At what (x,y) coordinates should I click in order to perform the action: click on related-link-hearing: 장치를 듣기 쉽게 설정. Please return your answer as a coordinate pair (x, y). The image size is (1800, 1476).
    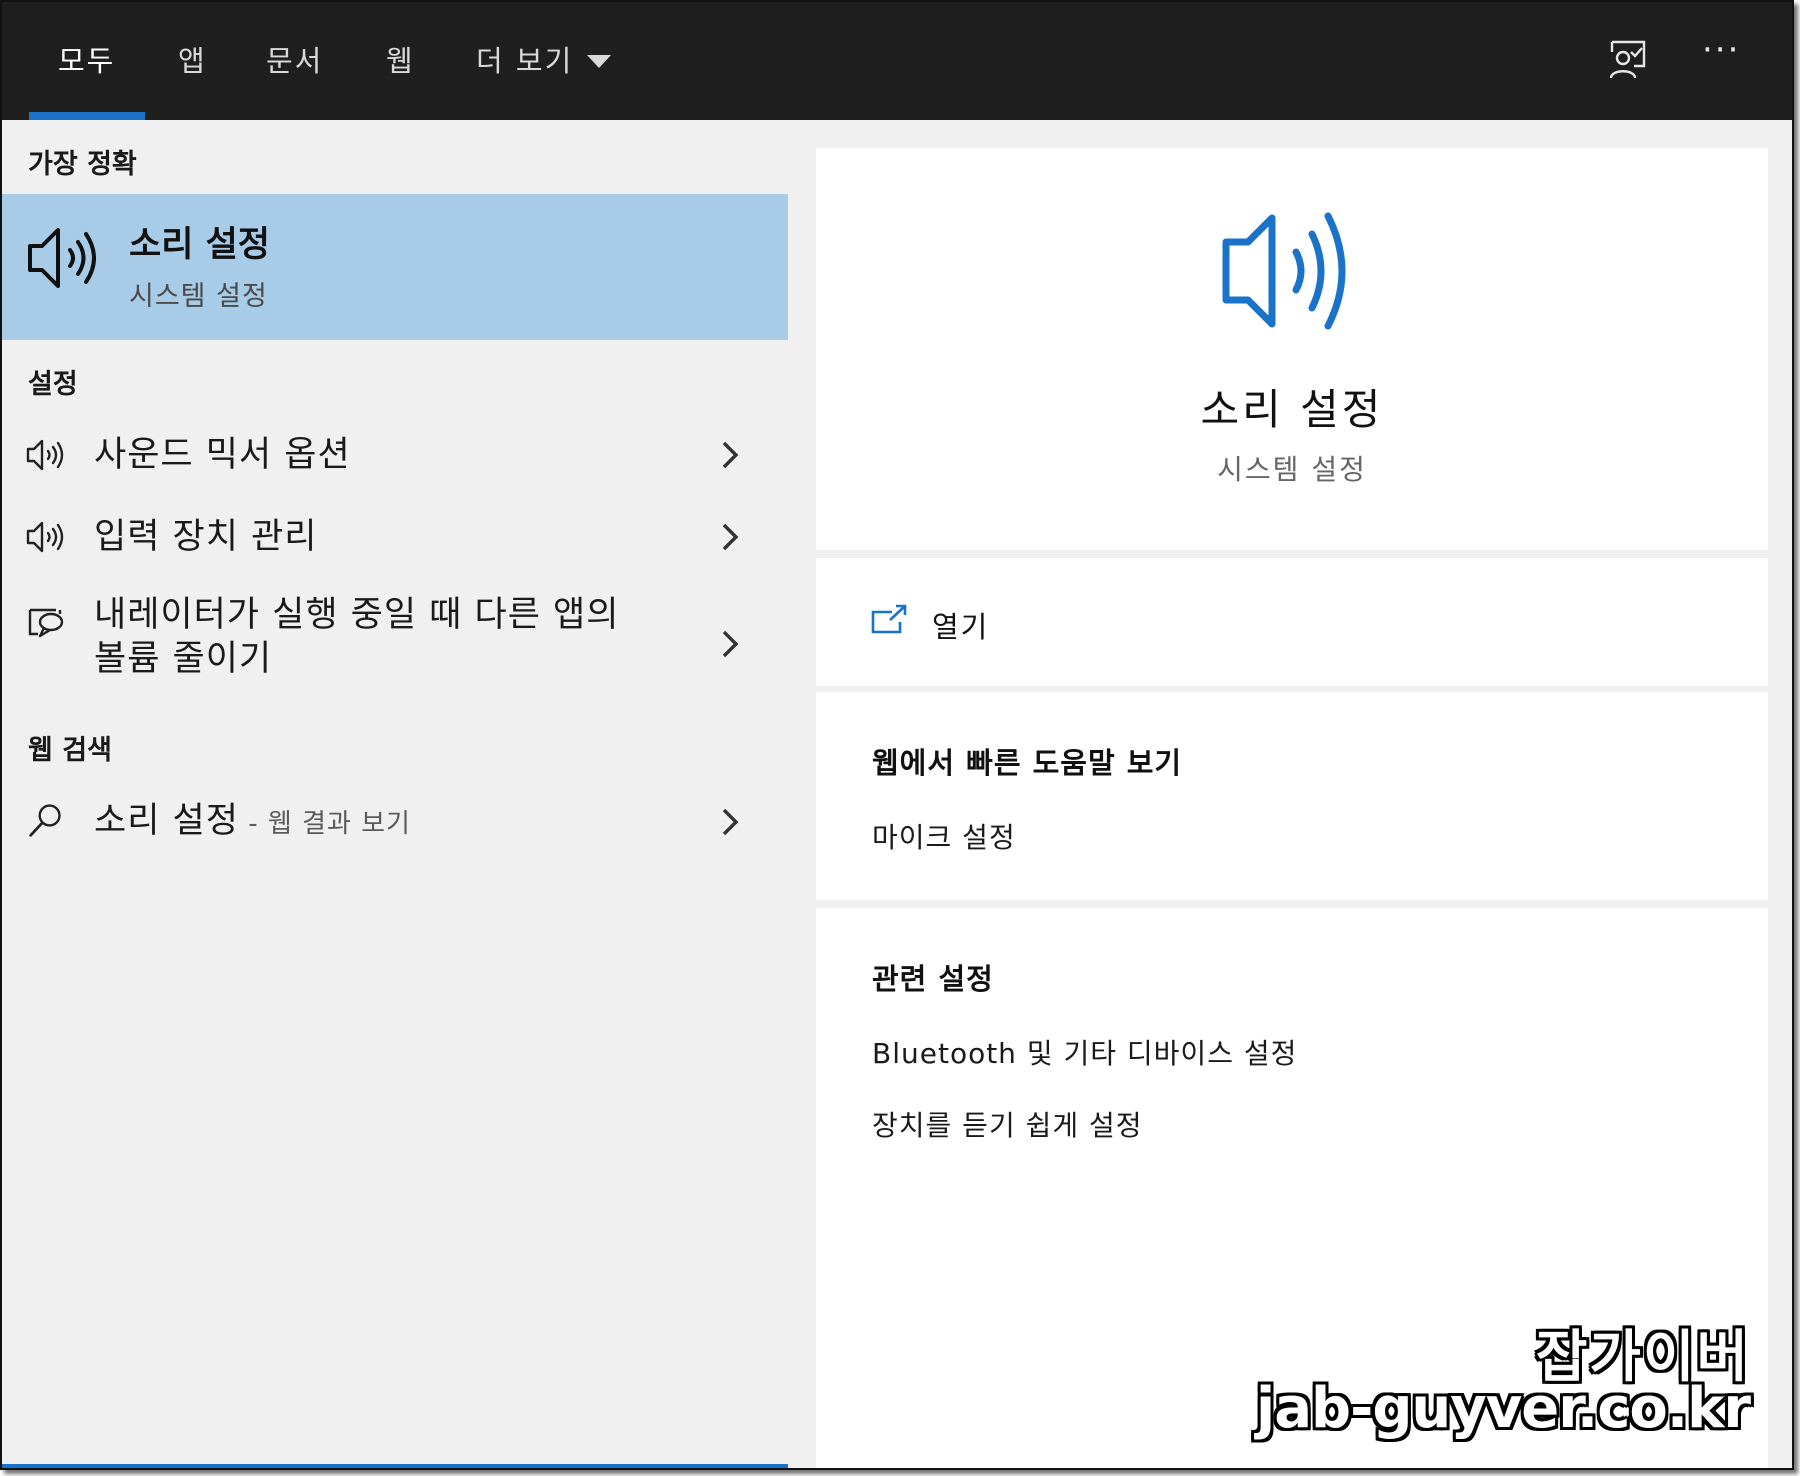
    Looking at the image, I should click on (1007, 1124).